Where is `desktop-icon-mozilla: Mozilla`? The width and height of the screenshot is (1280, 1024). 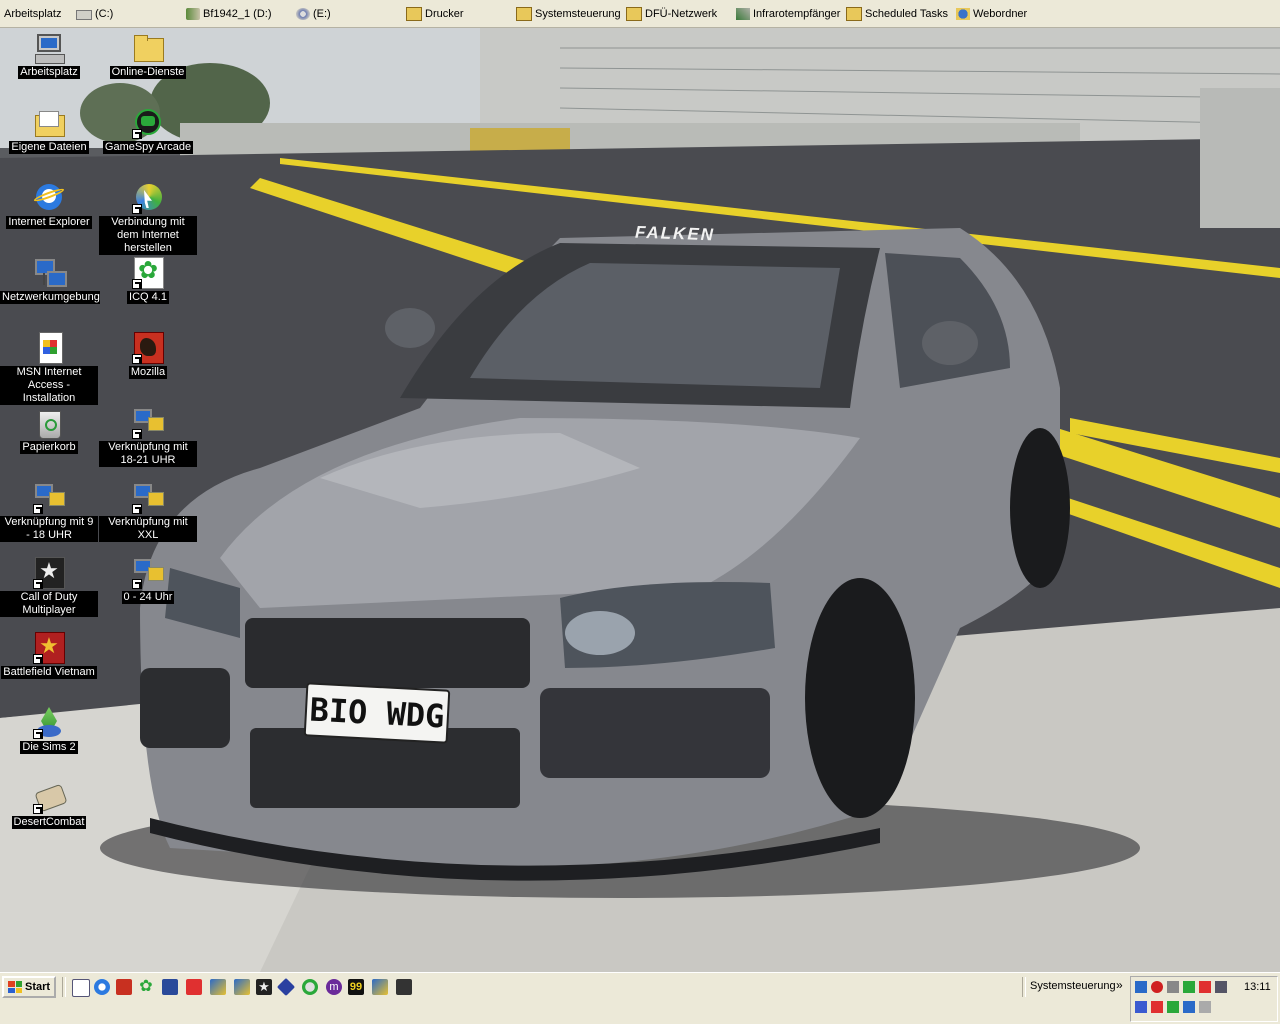 desktop-icon-mozilla: Mozilla is located at coordinates (148, 355).